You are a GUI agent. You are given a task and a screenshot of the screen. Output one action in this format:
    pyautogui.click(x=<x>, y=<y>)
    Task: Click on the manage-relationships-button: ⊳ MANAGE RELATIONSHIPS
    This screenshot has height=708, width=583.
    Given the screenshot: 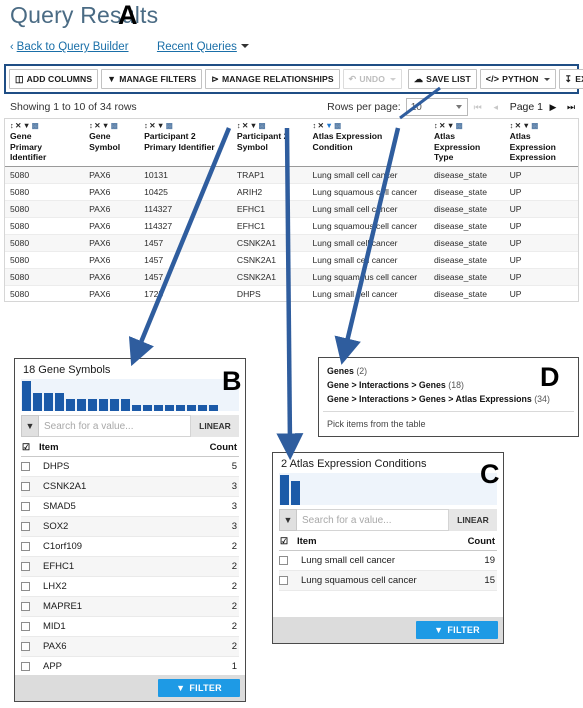 What is the action you would take?
    pyautogui.click(x=272, y=79)
    